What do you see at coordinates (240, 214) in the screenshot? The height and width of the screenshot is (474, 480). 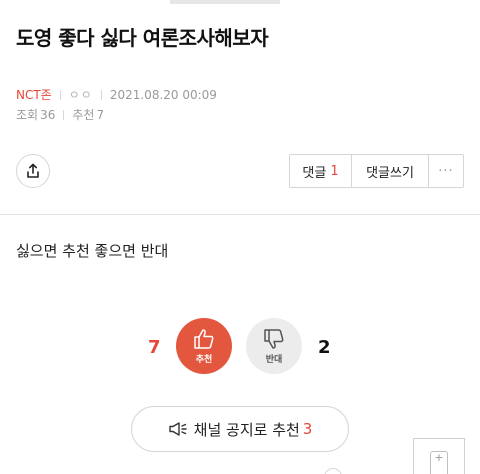 I see `content-divider` at bounding box center [240, 214].